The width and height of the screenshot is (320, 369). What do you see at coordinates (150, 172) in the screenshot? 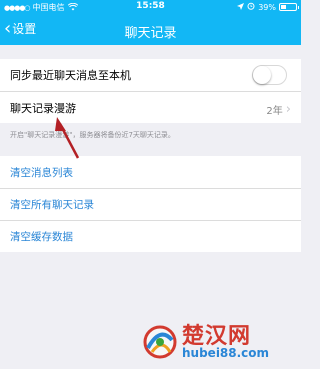
I see `clear-message-list-button: 清空消息列表` at bounding box center [150, 172].